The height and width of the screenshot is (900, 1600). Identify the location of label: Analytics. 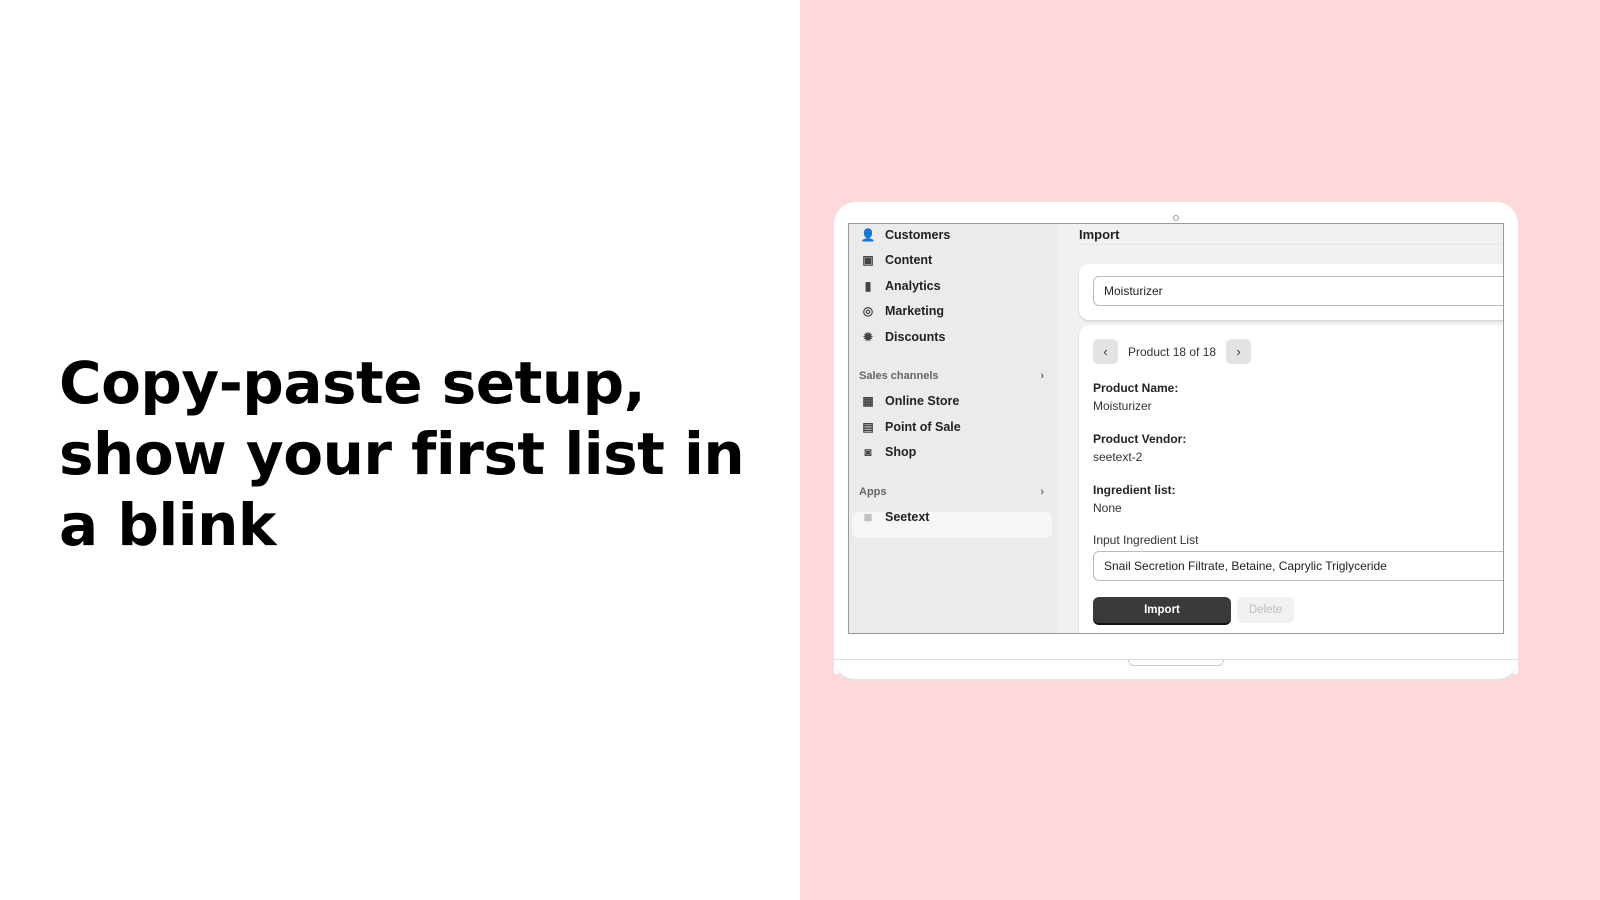
(913, 286).